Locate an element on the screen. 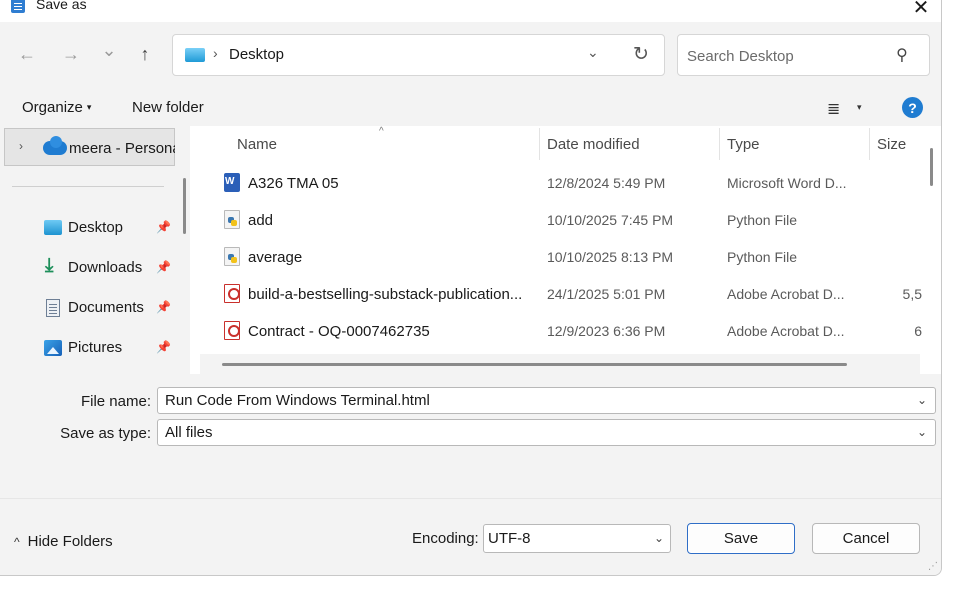 Image resolution: width=956 pixels, height=589 pixels. file-date: 24/1/2025 5:01 PM is located at coordinates (606, 294).